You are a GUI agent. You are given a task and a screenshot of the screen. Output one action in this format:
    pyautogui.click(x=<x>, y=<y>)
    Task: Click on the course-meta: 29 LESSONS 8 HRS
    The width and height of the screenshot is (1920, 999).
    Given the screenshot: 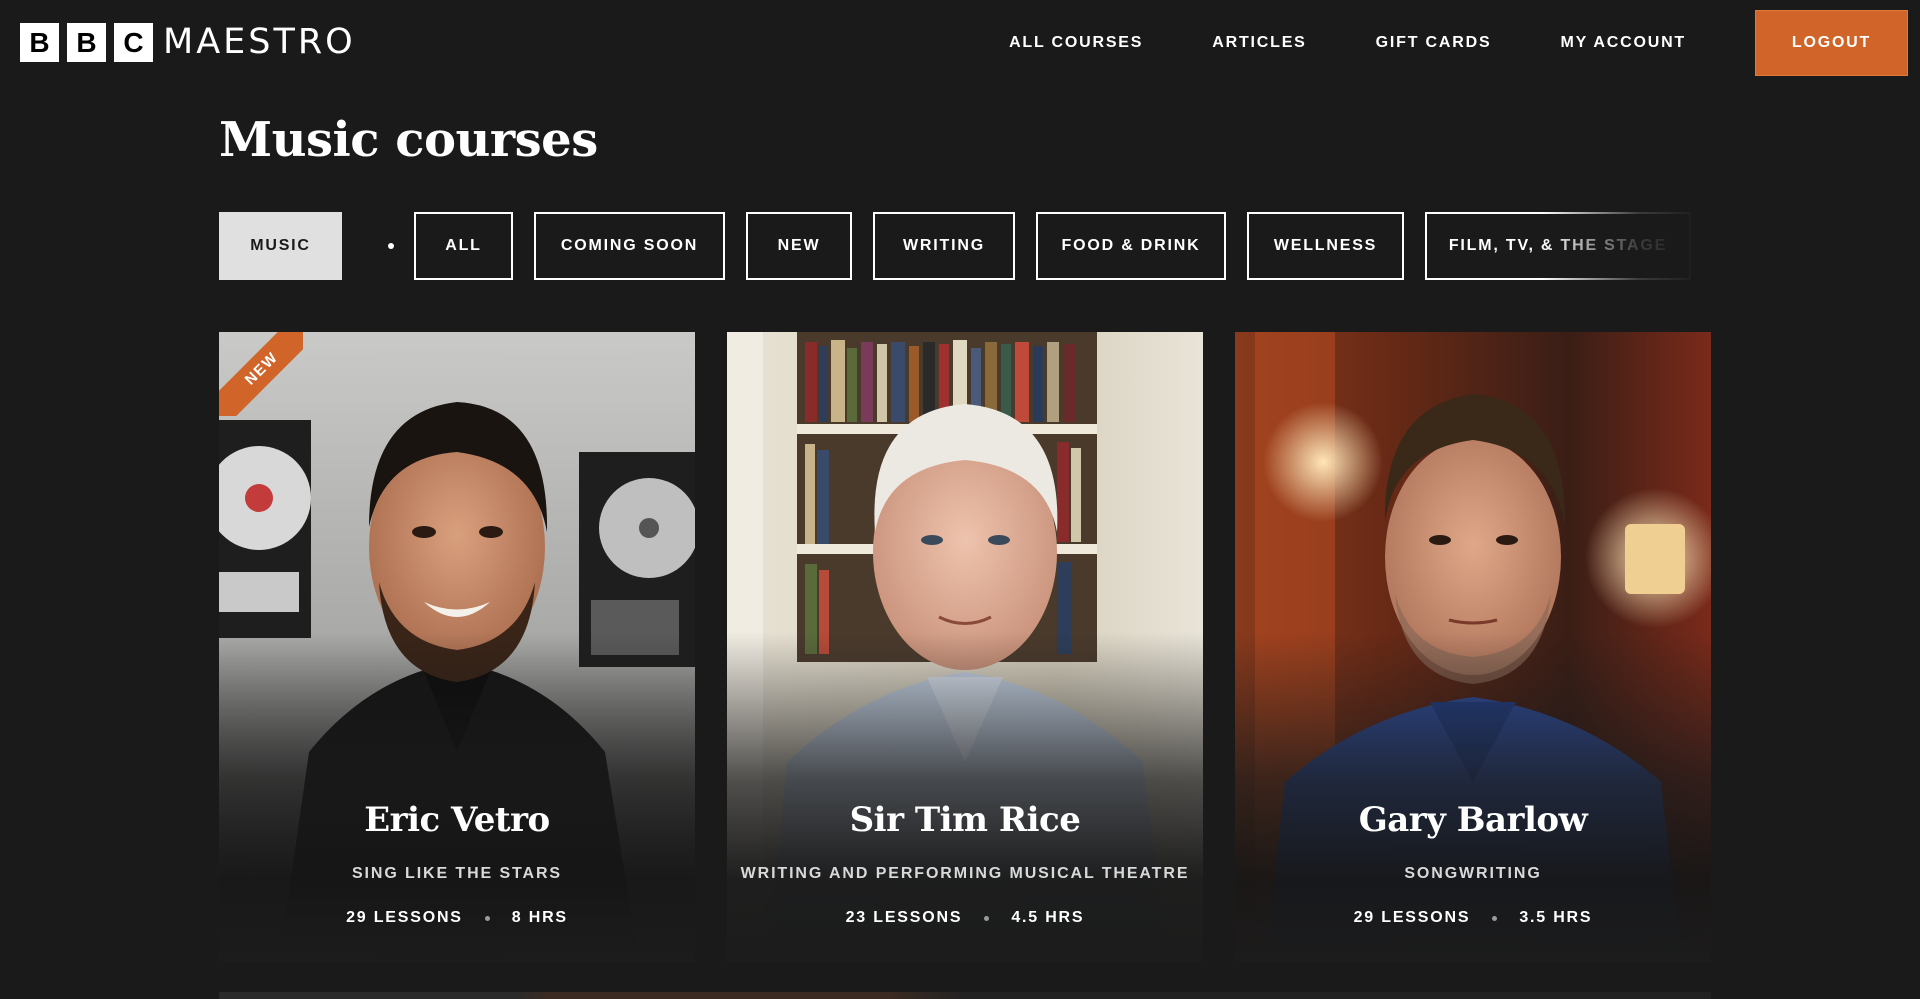 What is the action you would take?
    pyautogui.click(x=457, y=918)
    